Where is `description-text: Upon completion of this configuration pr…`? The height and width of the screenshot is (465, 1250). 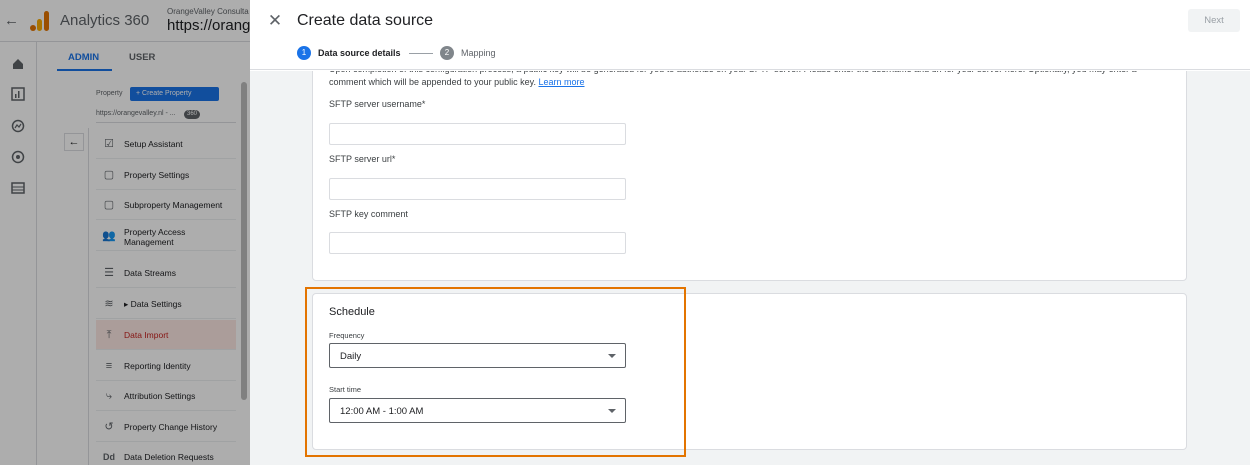
description-text: Upon completion of this configuration pr… is located at coordinates (733, 79).